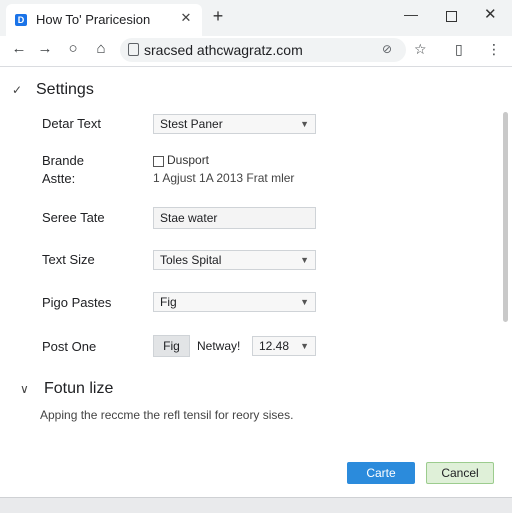  I want to click on fotun-section-header: ∨ Fotun lize, so click(66, 389).